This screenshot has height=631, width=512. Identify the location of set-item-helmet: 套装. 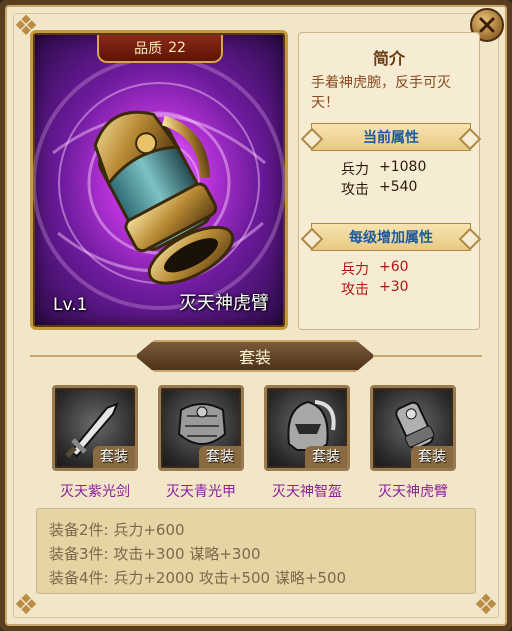
(307, 428).